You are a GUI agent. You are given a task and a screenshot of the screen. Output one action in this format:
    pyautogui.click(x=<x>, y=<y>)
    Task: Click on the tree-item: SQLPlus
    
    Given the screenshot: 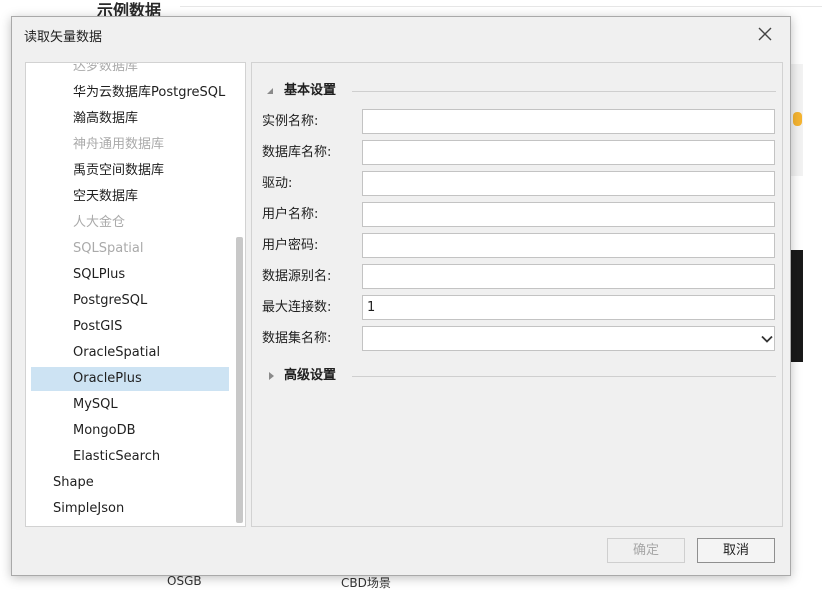 What is the action you would take?
    pyautogui.click(x=99, y=275)
    